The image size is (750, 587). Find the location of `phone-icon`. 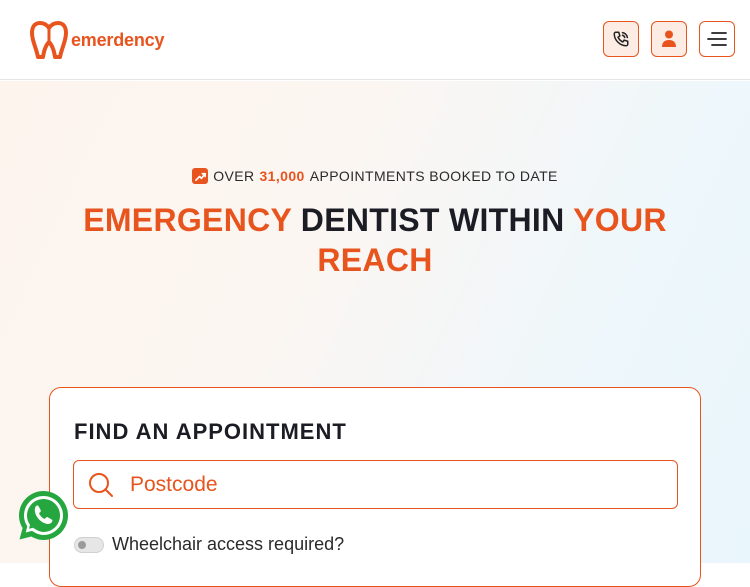

phone-icon is located at coordinates (621, 39).